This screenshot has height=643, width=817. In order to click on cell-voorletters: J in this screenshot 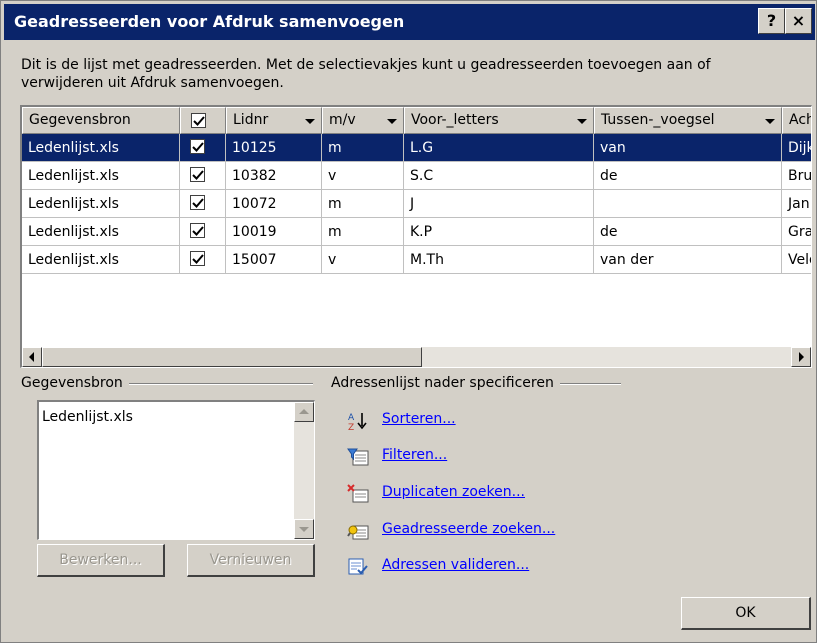, I will do `click(499, 204)`.